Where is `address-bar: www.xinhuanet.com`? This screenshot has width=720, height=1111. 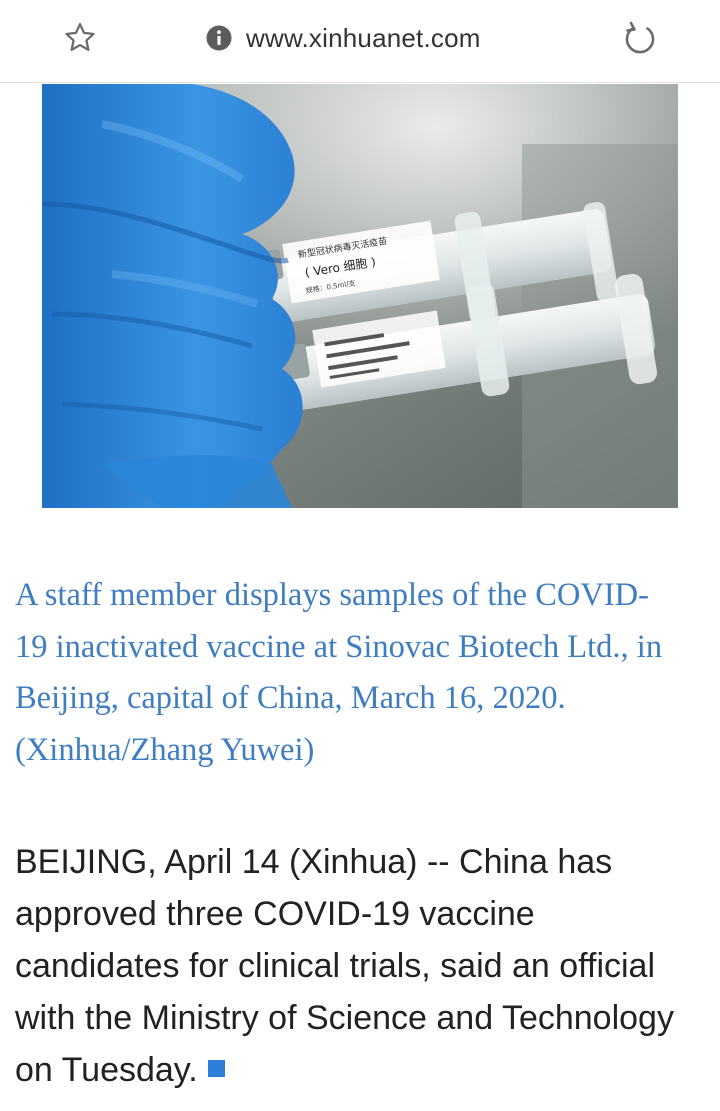
address-bar: www.xinhuanet.com is located at coordinates (343, 38).